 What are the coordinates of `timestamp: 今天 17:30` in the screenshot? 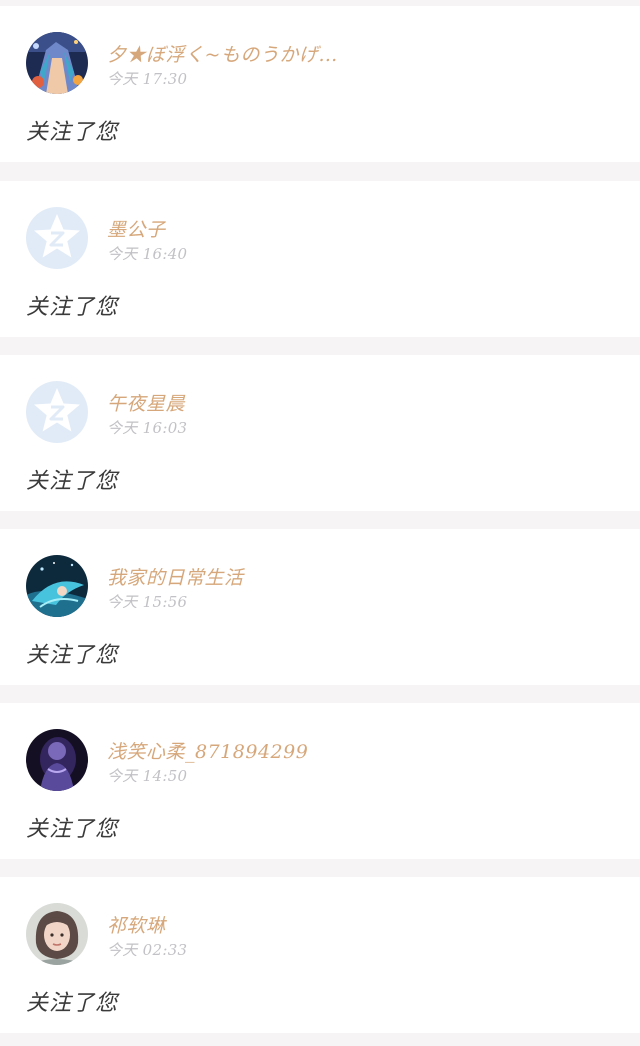 It's located at (147, 79).